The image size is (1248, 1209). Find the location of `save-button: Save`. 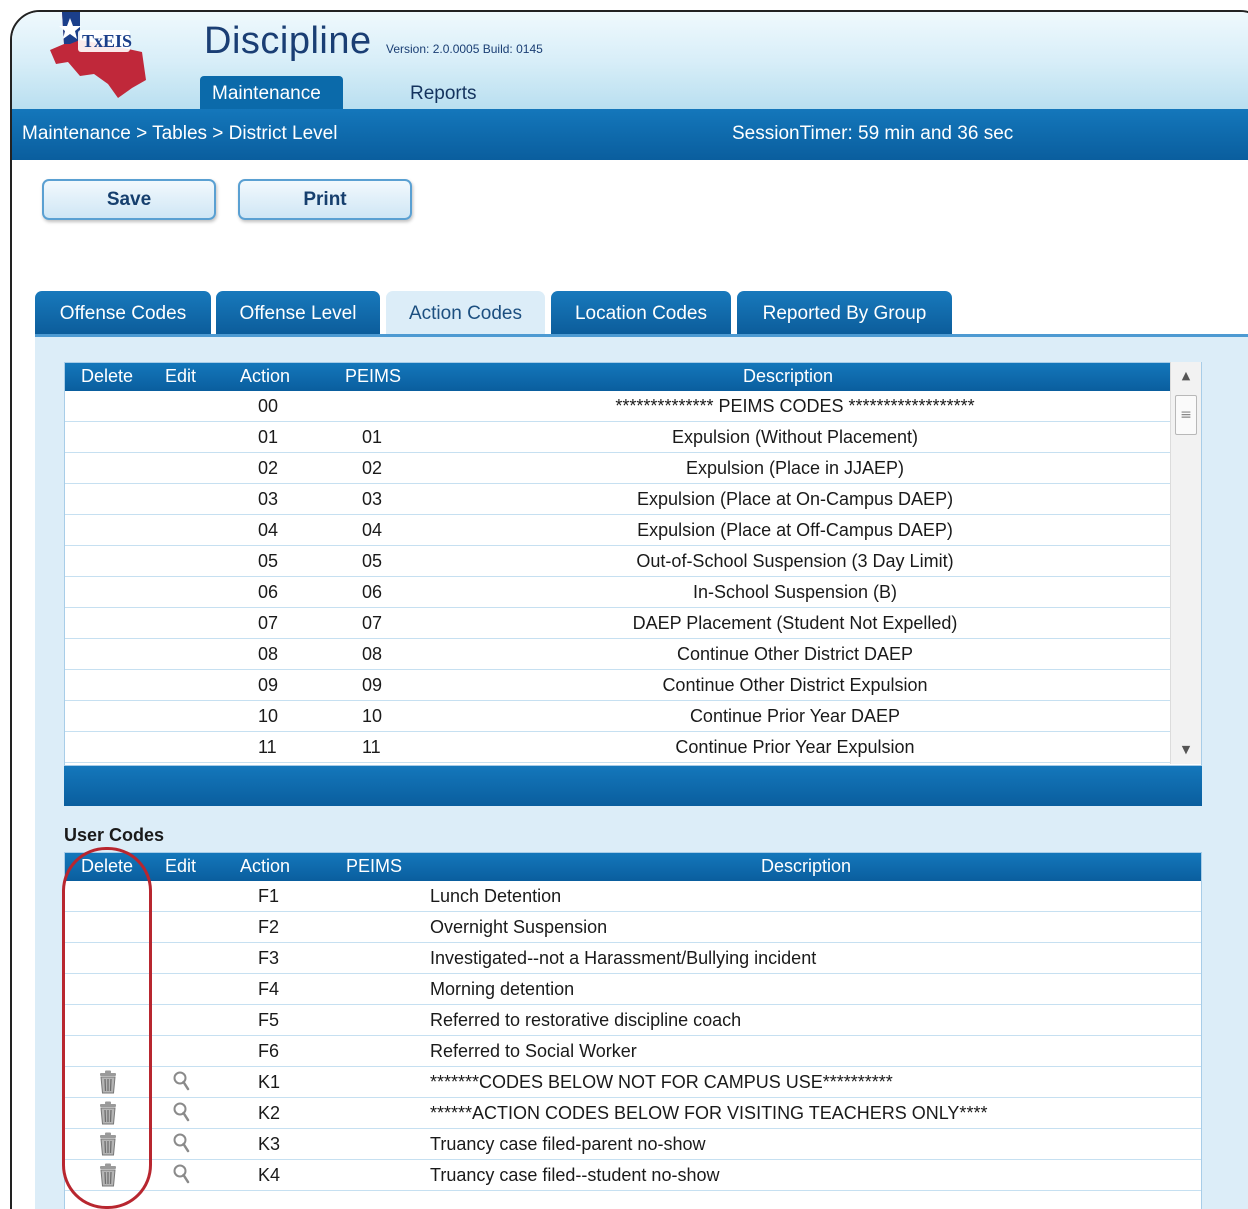

save-button: Save is located at coordinates (129, 199).